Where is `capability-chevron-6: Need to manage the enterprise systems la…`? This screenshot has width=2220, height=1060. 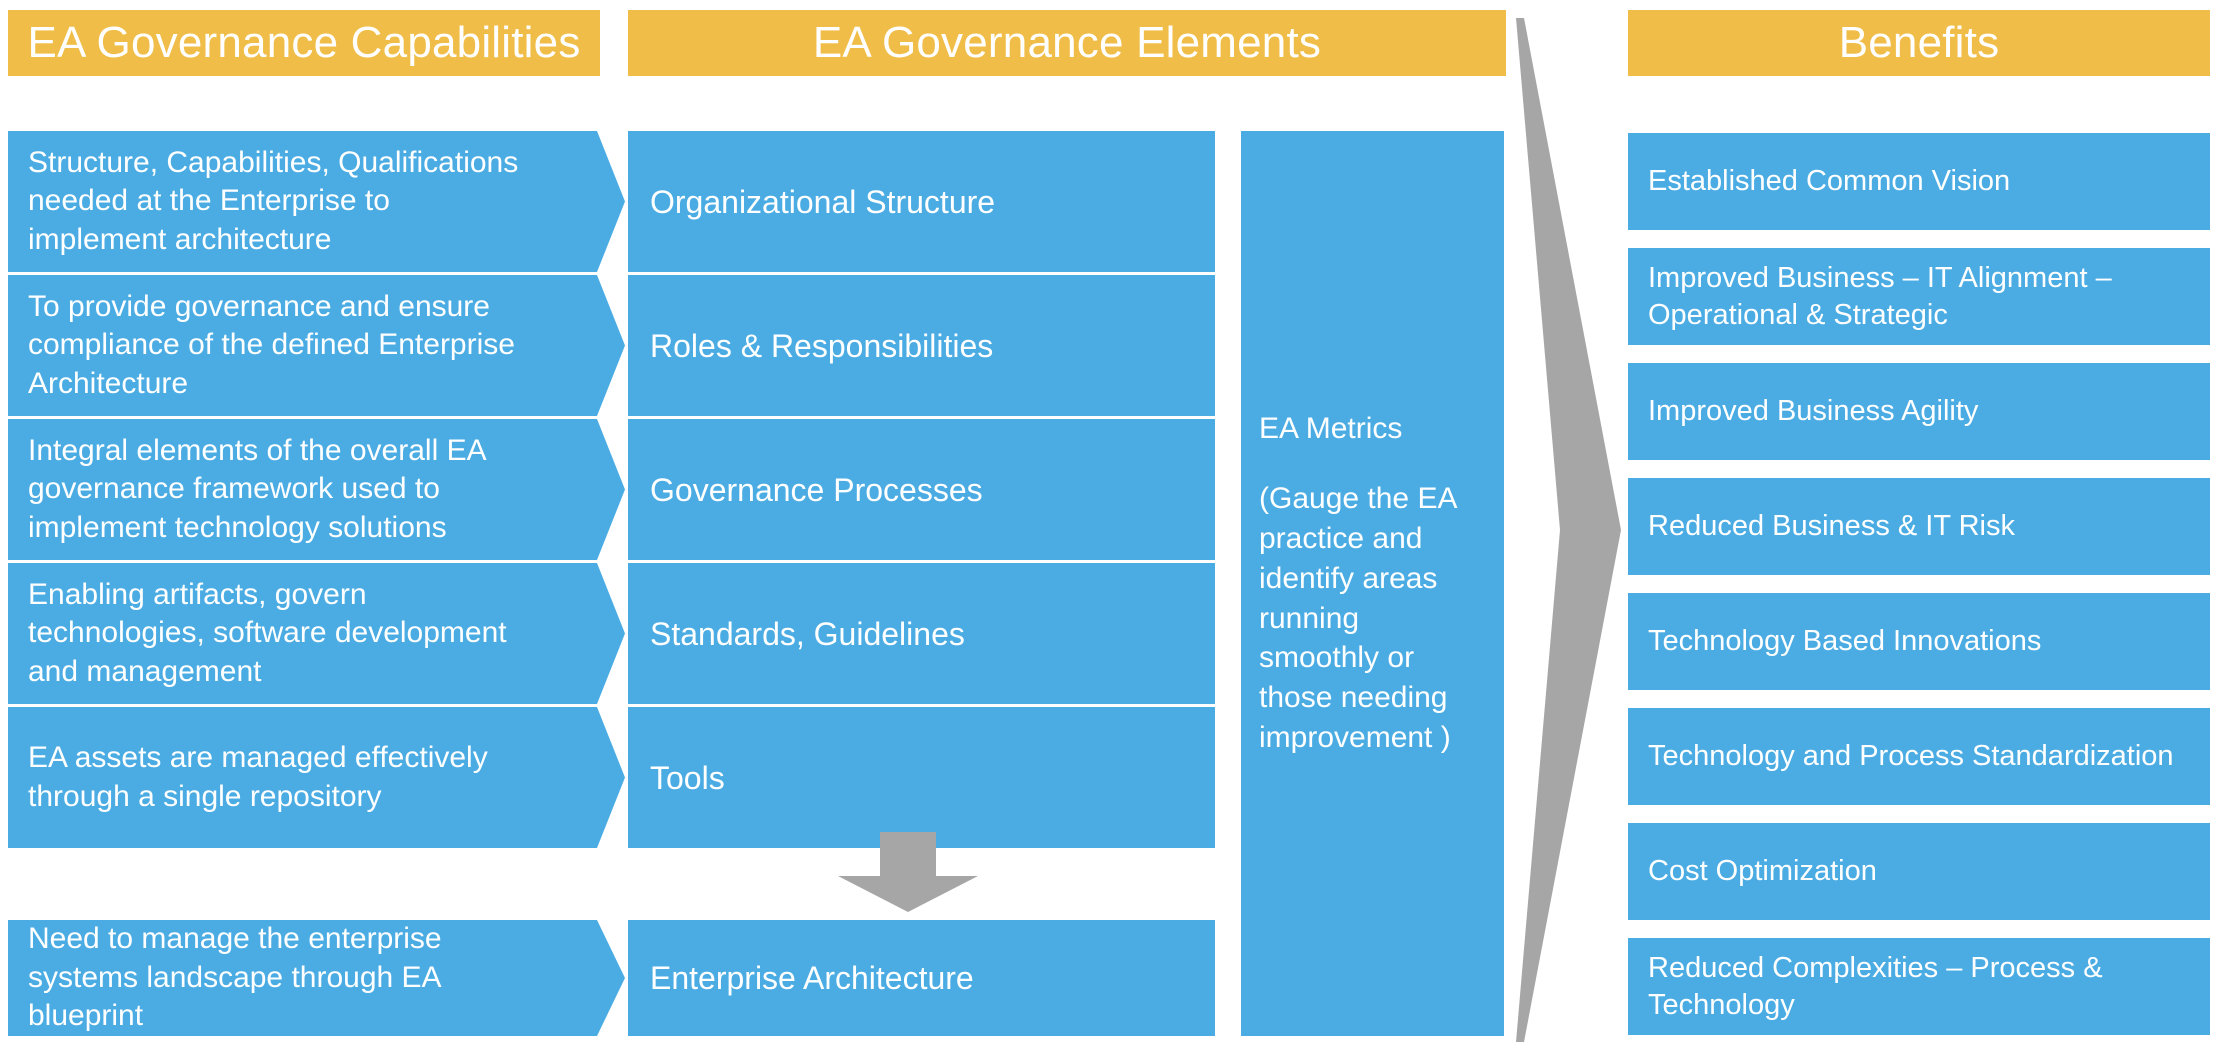 capability-chevron-6: Need to manage the enterprise systems la… is located at coordinates (316, 978).